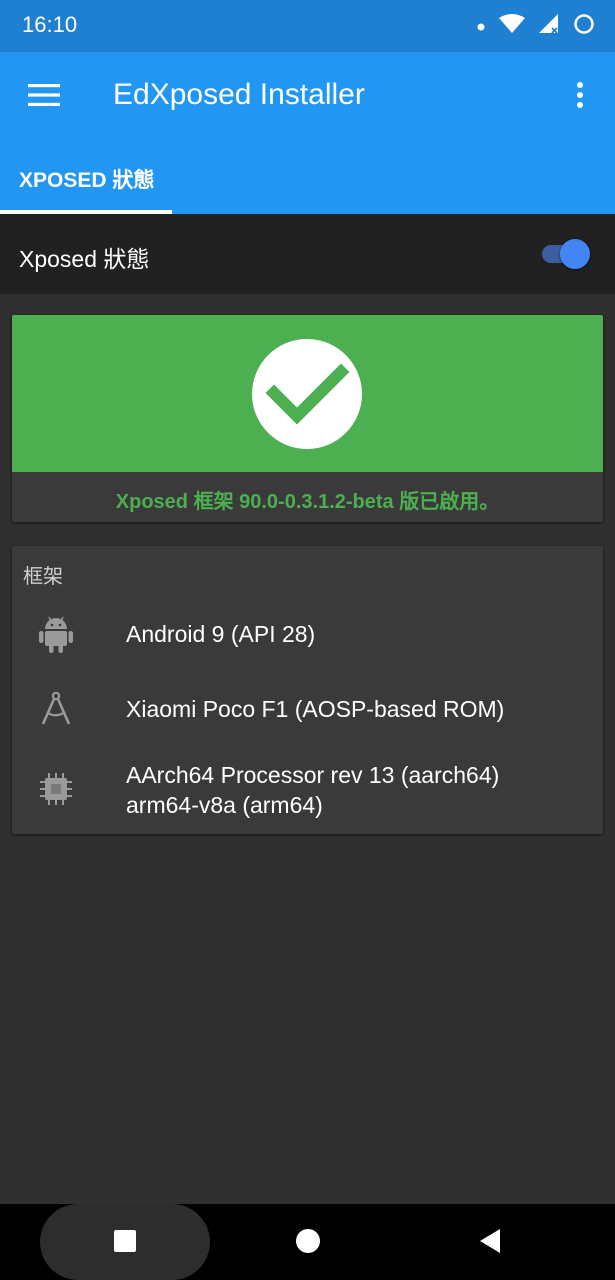 The height and width of the screenshot is (1280, 615). What do you see at coordinates (307, 502) in the screenshot?
I see `status-message: Xposed 框架 90.0-0.3.1.2-beta 版已啟用。` at bounding box center [307, 502].